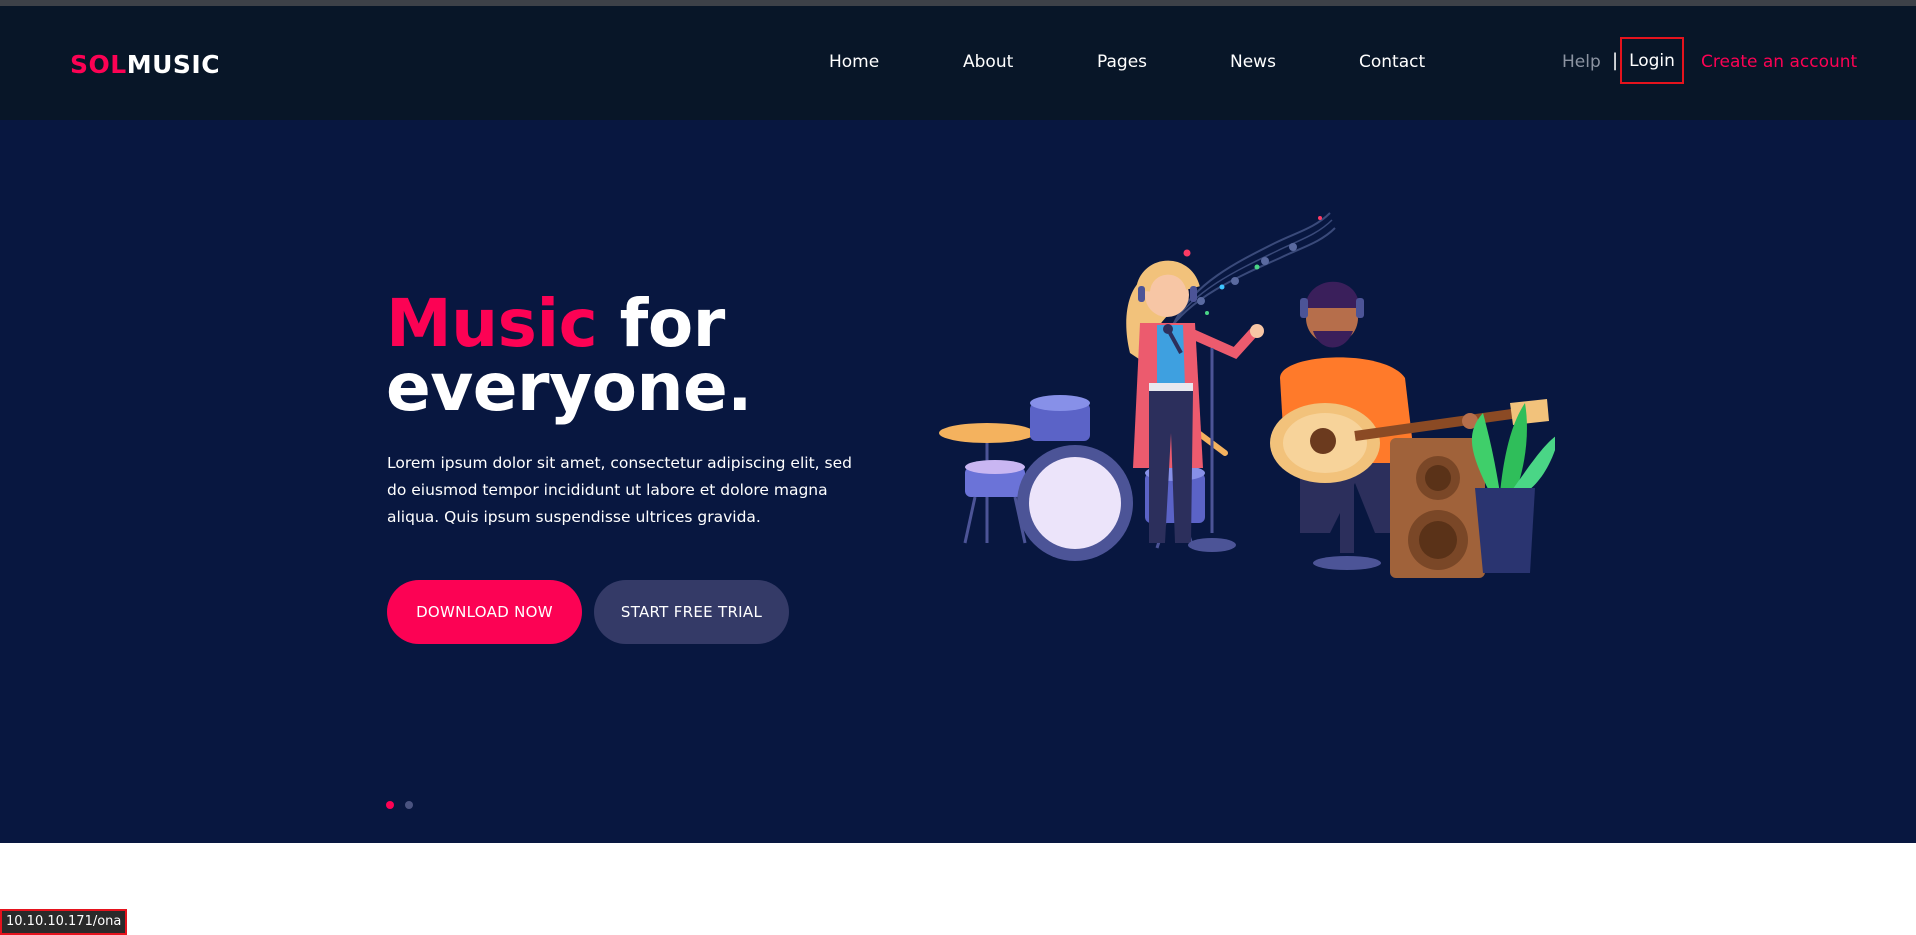 The width and height of the screenshot is (1916, 935). I want to click on download-now-label: DOWNLOAD NOW, so click(484, 612).